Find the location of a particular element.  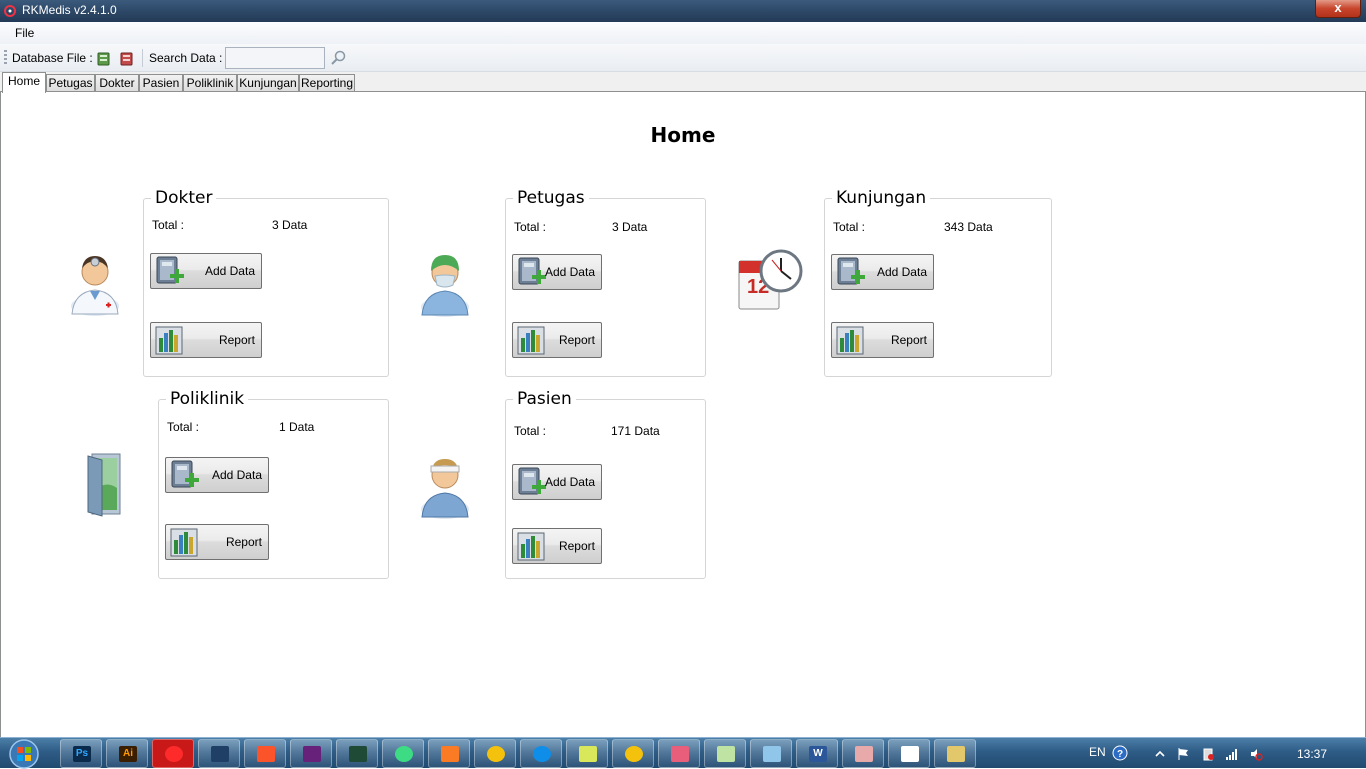

dokter-add-data-button: Add Data is located at coordinates (206, 271).